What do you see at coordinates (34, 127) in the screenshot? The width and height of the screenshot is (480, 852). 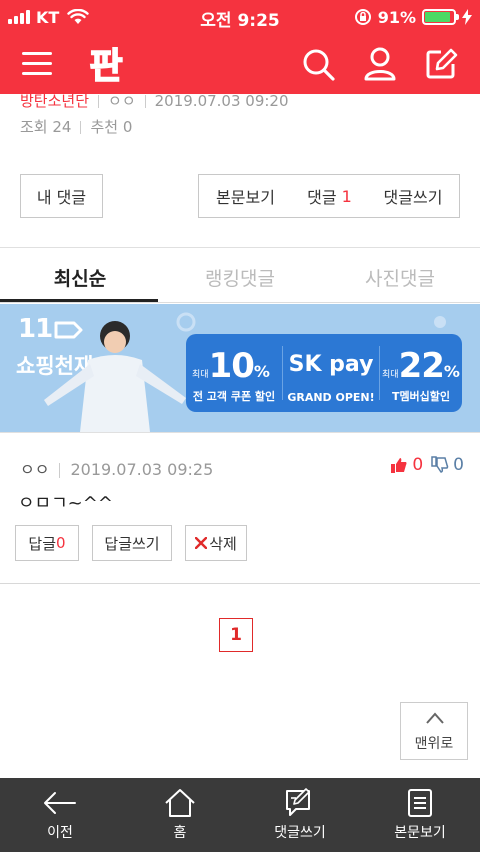 I see `views-label: 조회` at bounding box center [34, 127].